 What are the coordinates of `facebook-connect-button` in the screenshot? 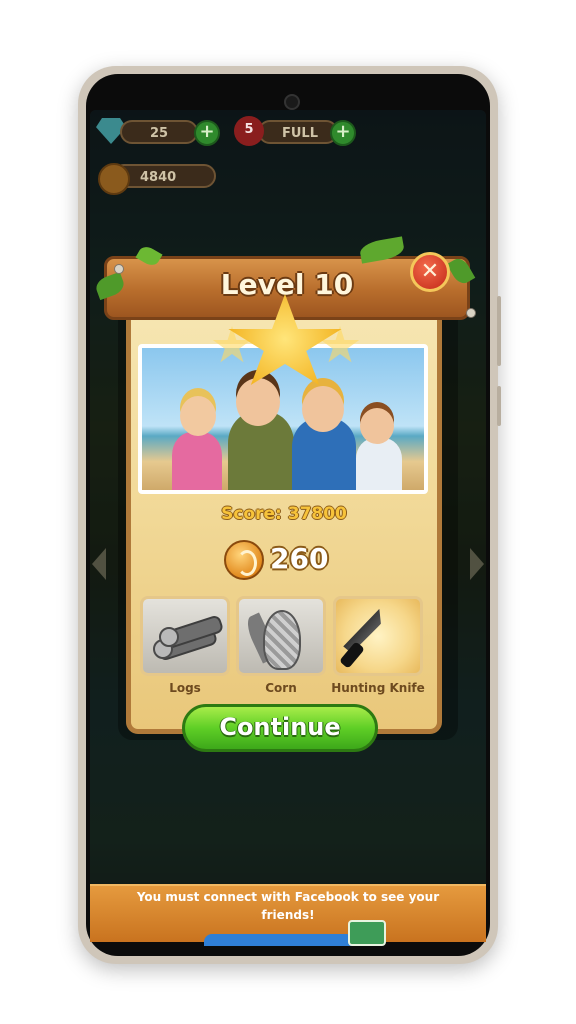 It's located at (279, 940).